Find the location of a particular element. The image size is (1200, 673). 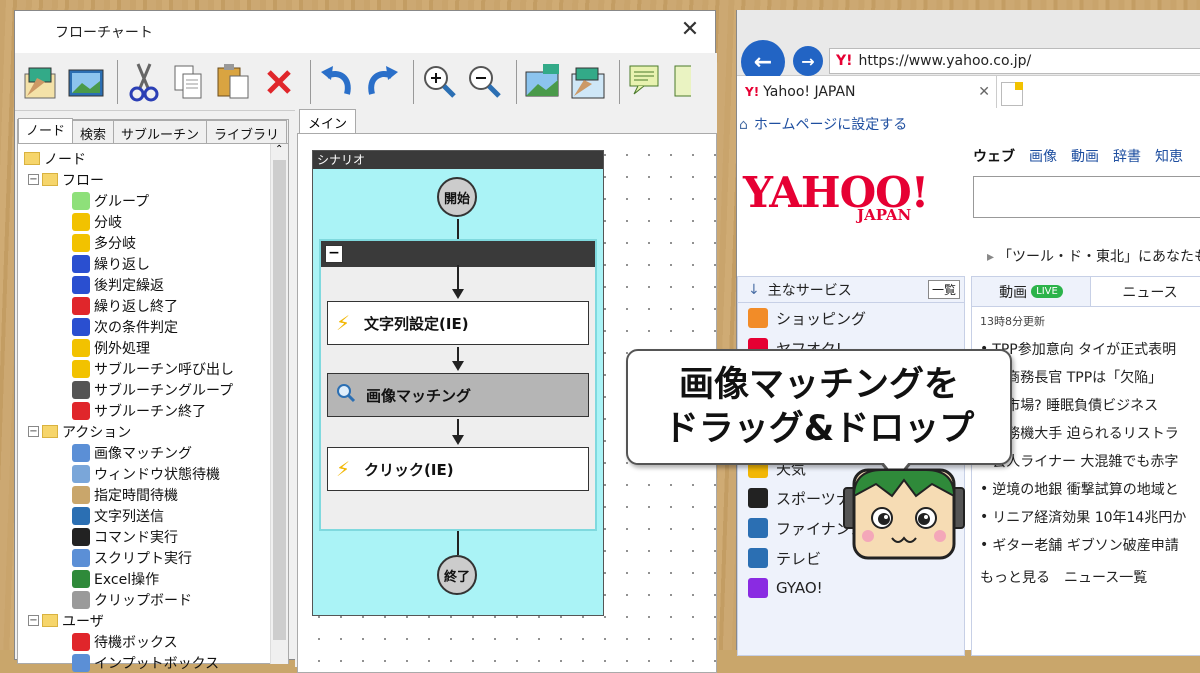

folder-icon is located at coordinates (50, 620).